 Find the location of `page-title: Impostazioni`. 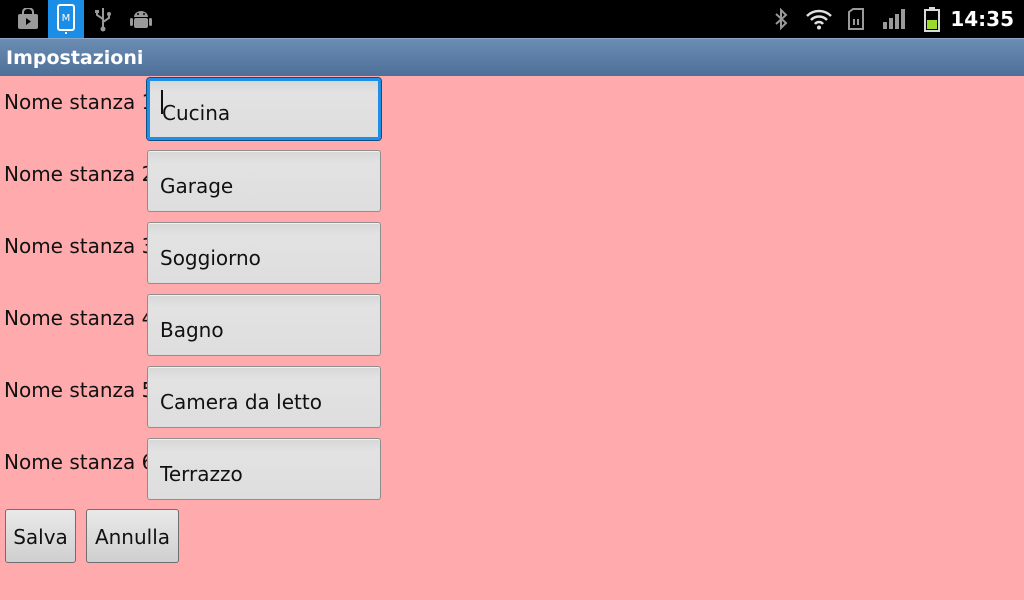

page-title: Impostazioni is located at coordinates (75, 58).